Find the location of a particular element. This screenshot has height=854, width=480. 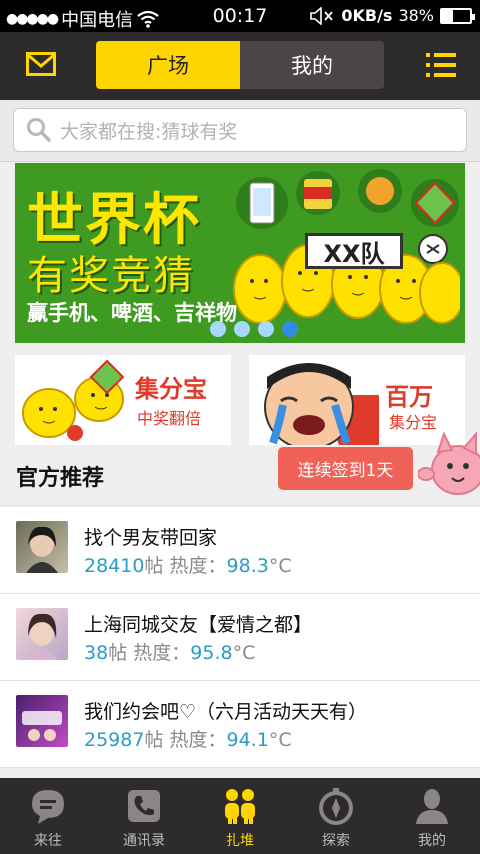

list-item-title: 上海同城交友【爱情之都】 is located at coordinates (198, 625).